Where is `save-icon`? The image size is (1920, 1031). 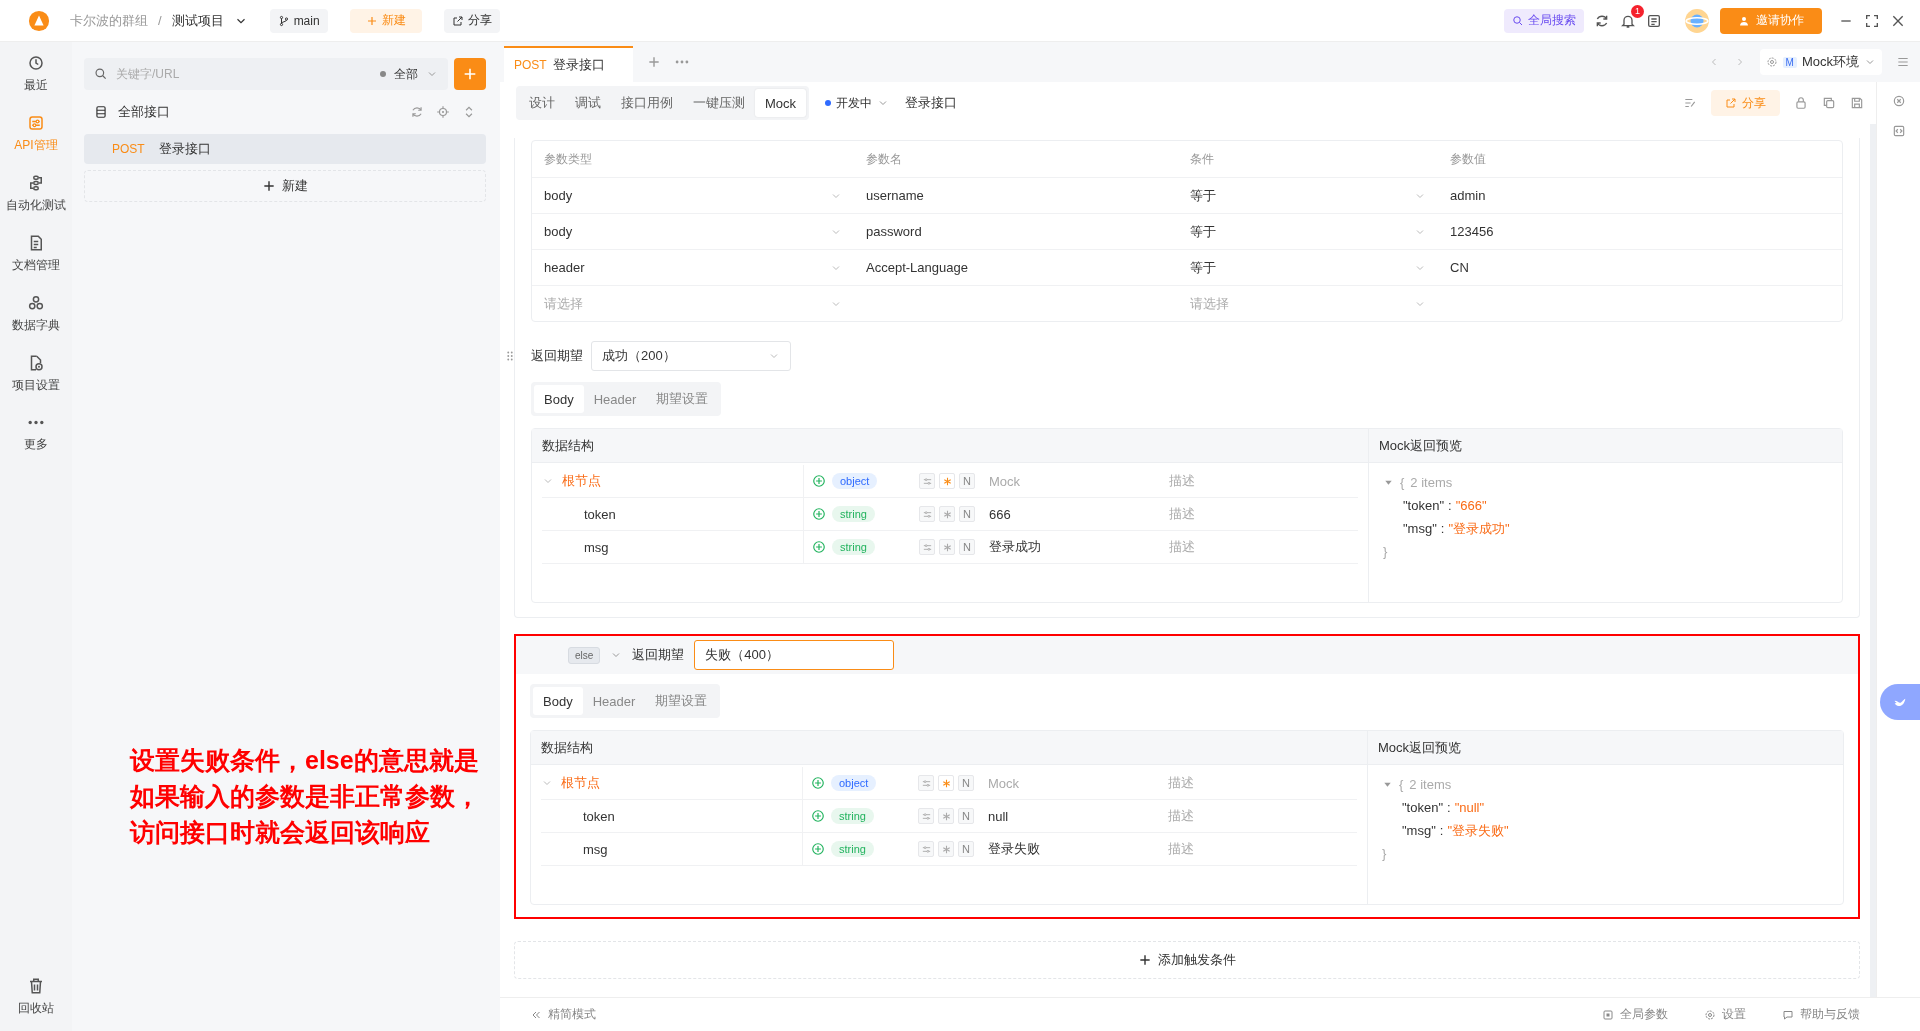
save-icon is located at coordinates (1857, 103).